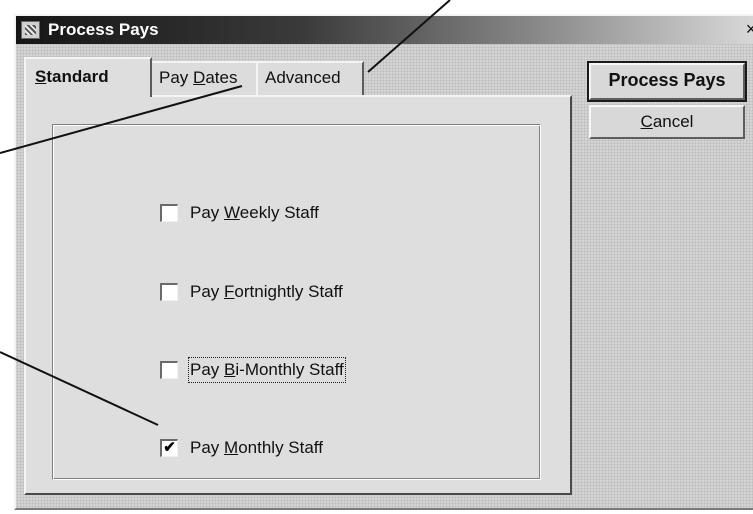  Describe the element at coordinates (279, 212) in the screenshot. I see `label-rest: eekly Staff` at that location.